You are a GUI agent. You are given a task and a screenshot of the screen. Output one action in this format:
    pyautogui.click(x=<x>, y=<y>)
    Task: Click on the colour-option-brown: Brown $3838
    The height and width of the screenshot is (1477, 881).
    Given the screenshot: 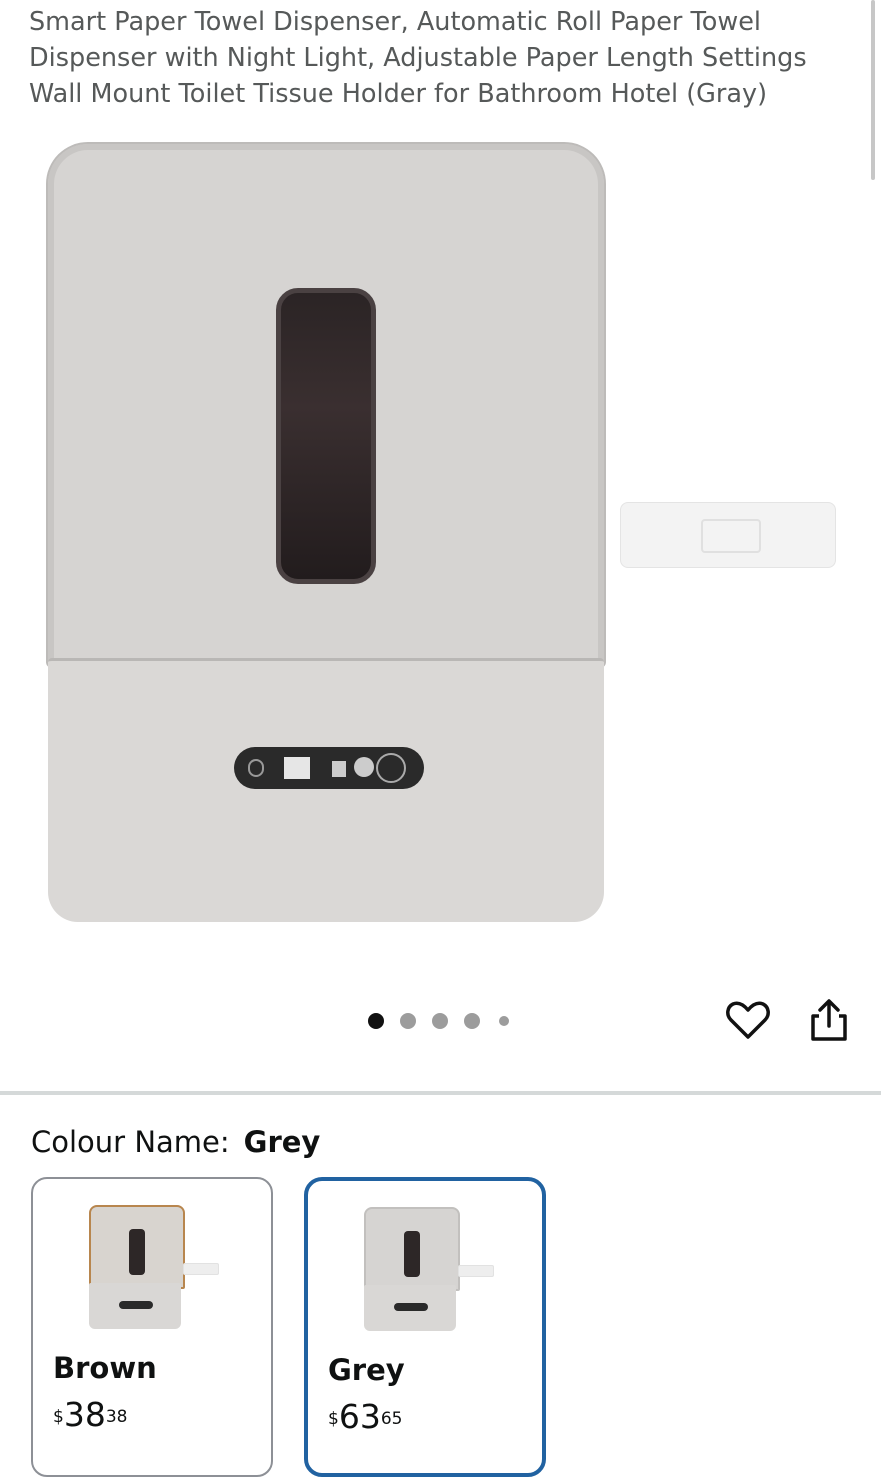 What is the action you would take?
    pyautogui.click(x=152, y=1327)
    